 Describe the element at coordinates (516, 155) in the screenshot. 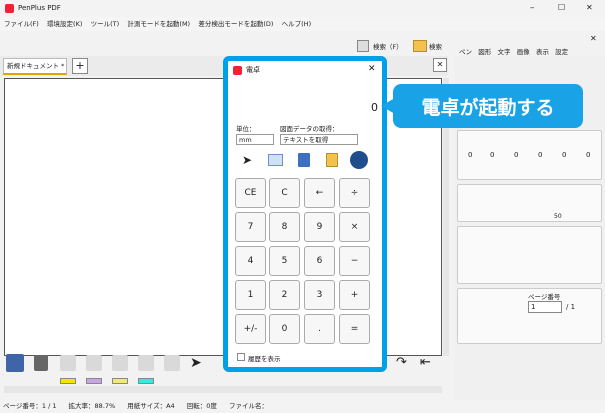

I see `pen-size-2: 0` at that location.